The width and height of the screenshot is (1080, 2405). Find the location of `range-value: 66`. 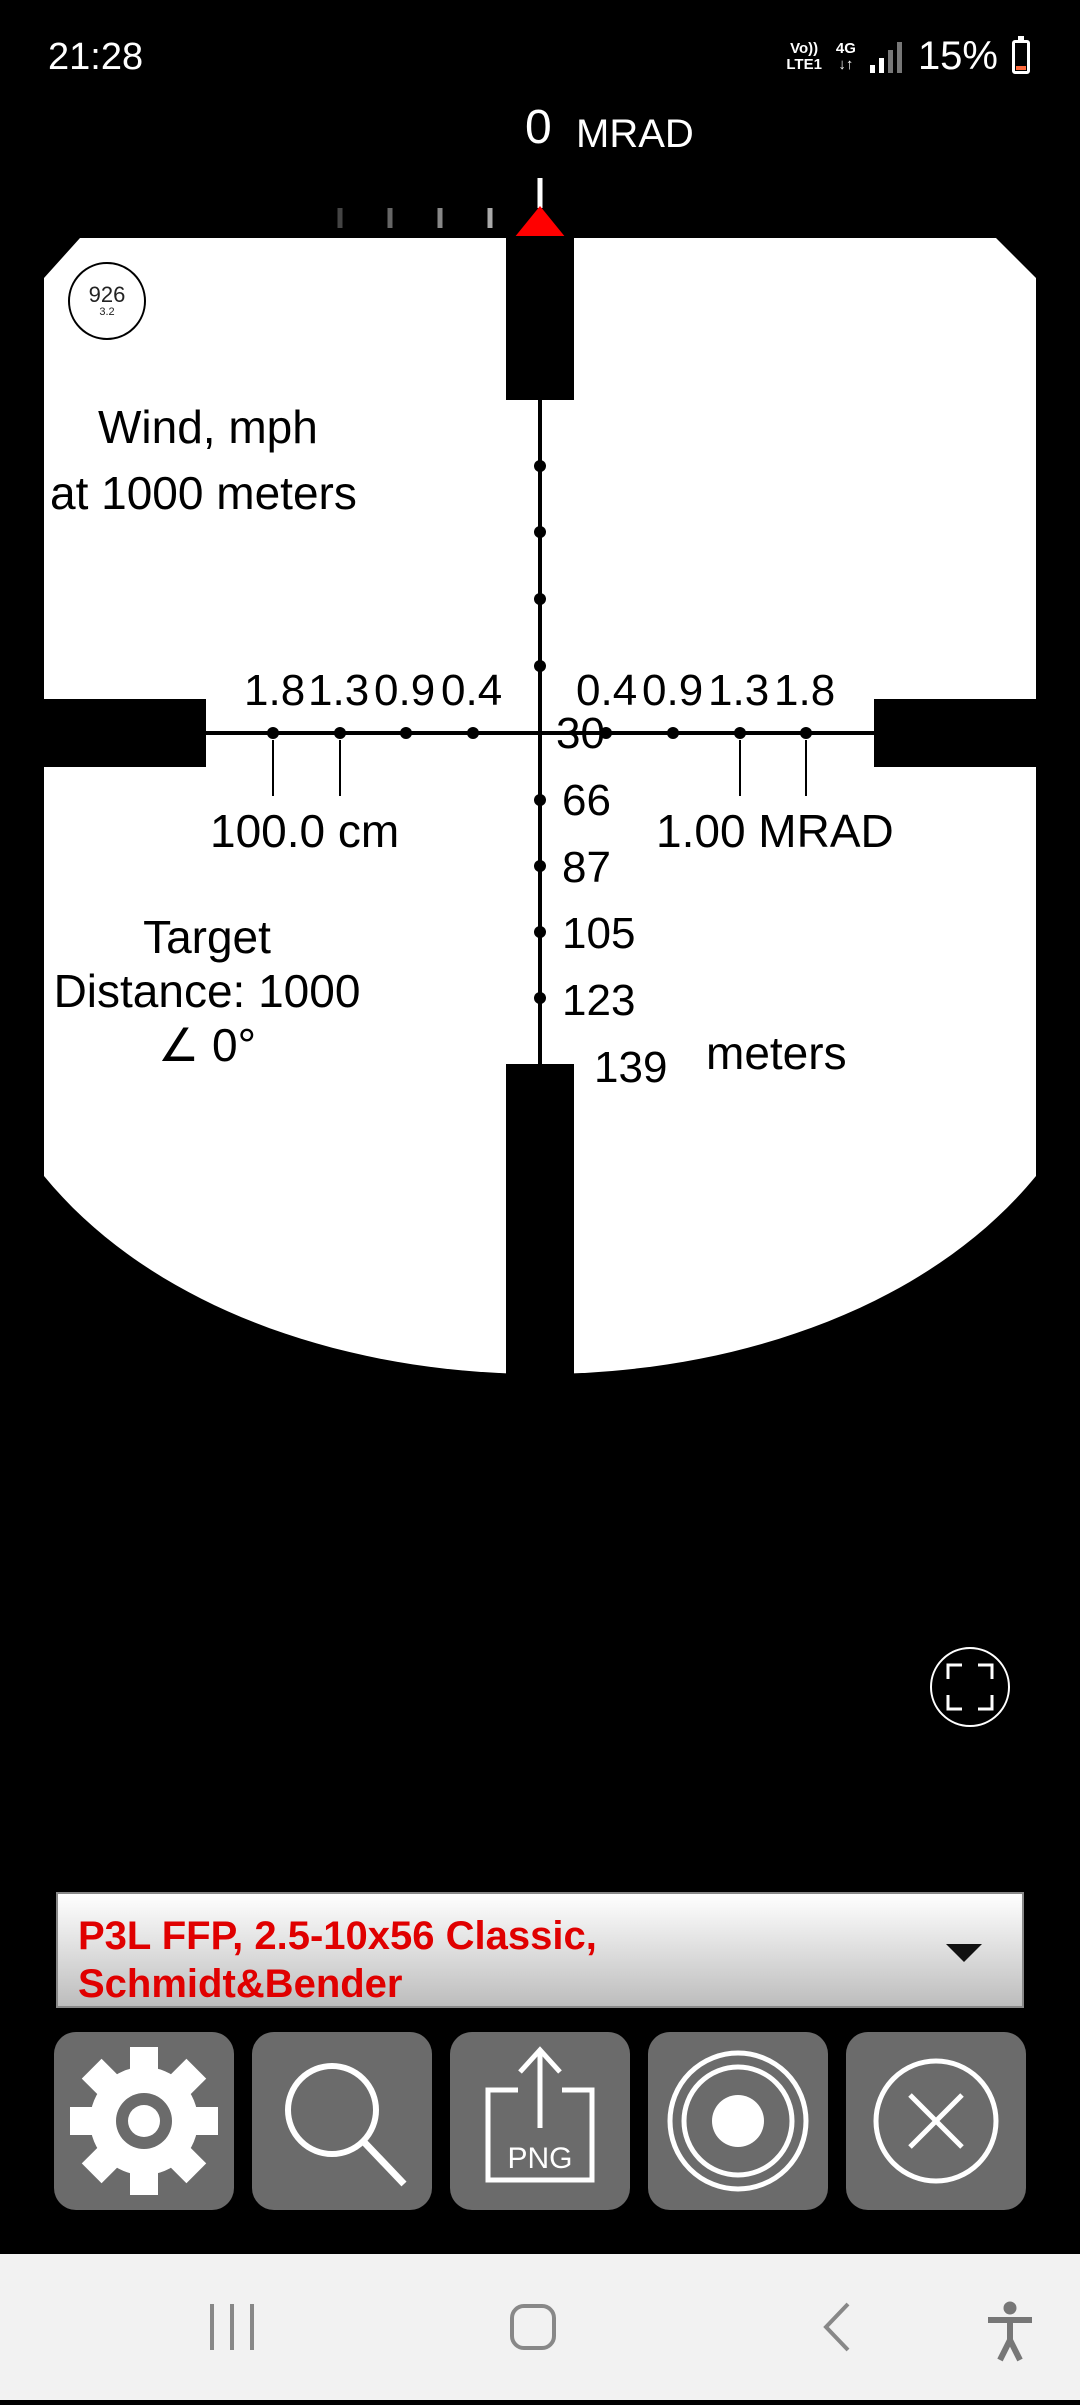

range-value: 66 is located at coordinates (586, 800).